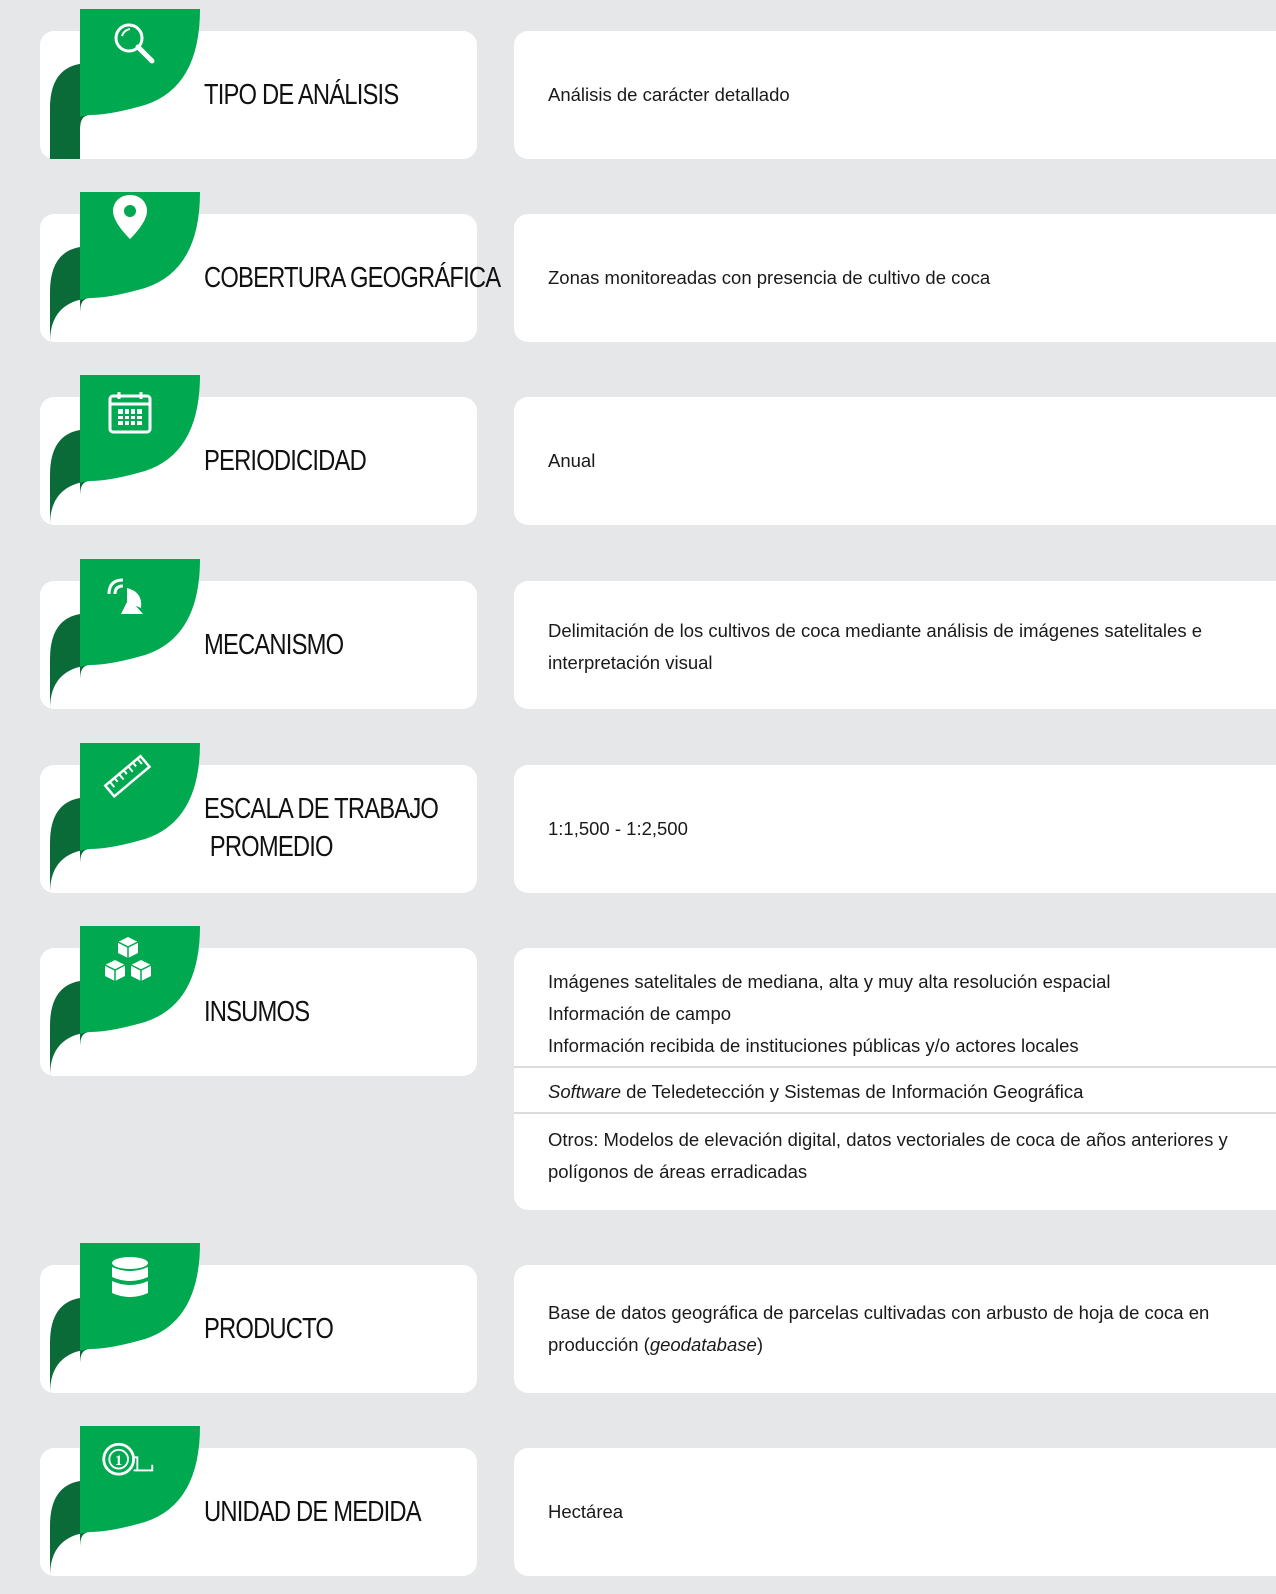  What do you see at coordinates (257, 1012) in the screenshot?
I see `row-label: INSUMOS` at bounding box center [257, 1012].